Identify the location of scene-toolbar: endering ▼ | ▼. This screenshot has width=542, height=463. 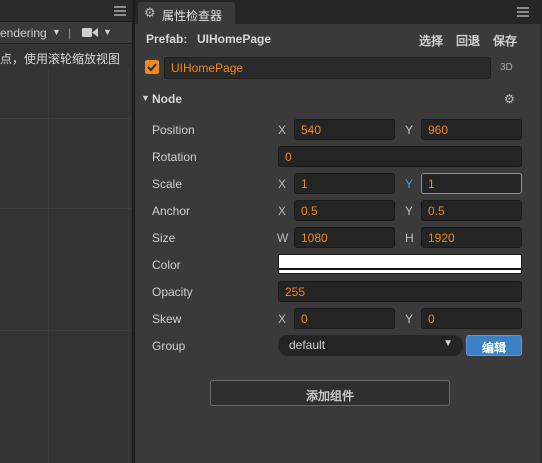
(66, 33).